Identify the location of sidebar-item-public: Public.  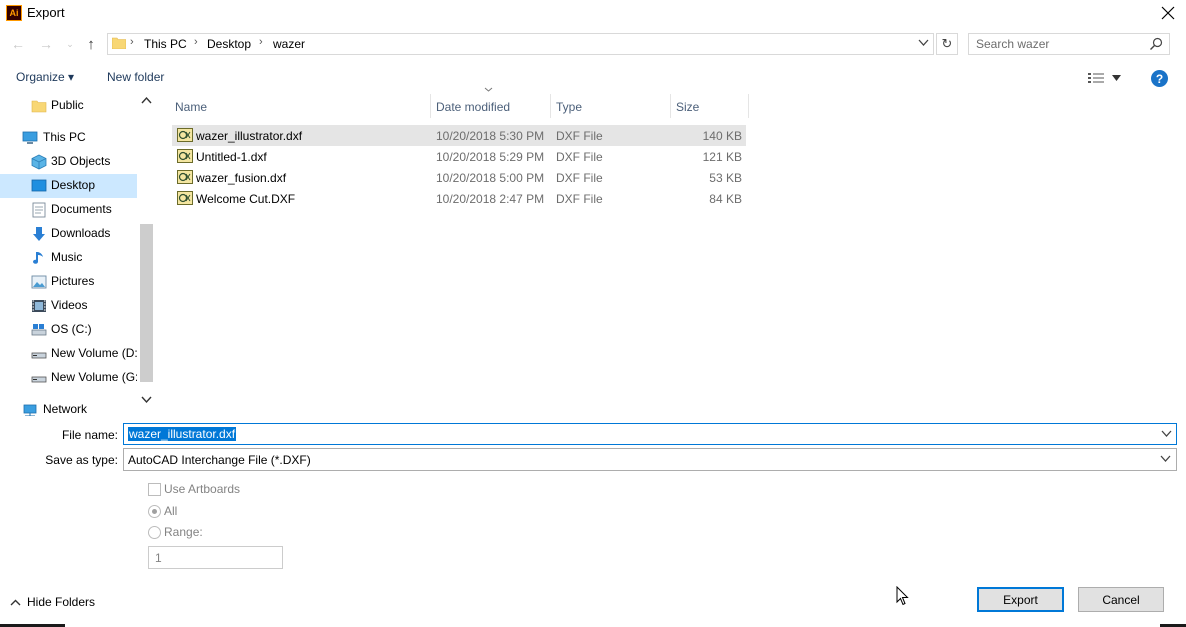
(68, 106).